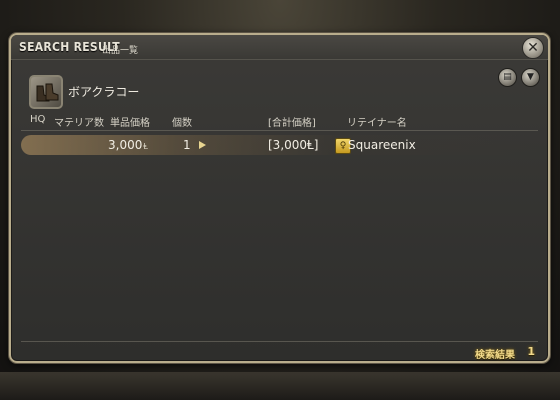  What do you see at coordinates (531, 351) in the screenshot?
I see `search-result-count: 1` at bounding box center [531, 351].